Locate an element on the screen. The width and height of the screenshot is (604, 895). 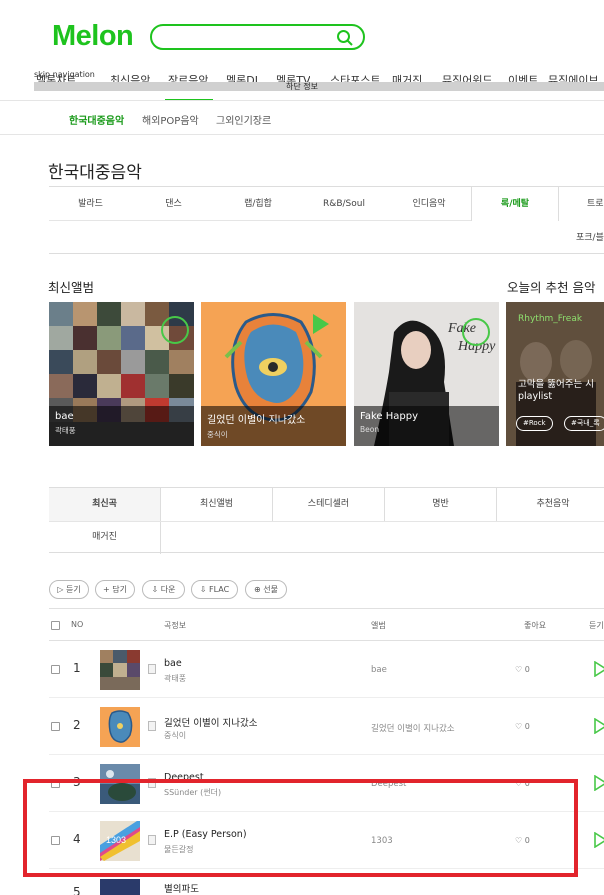
subnav-kpop: 한국대중음악 is located at coordinates (96, 119).